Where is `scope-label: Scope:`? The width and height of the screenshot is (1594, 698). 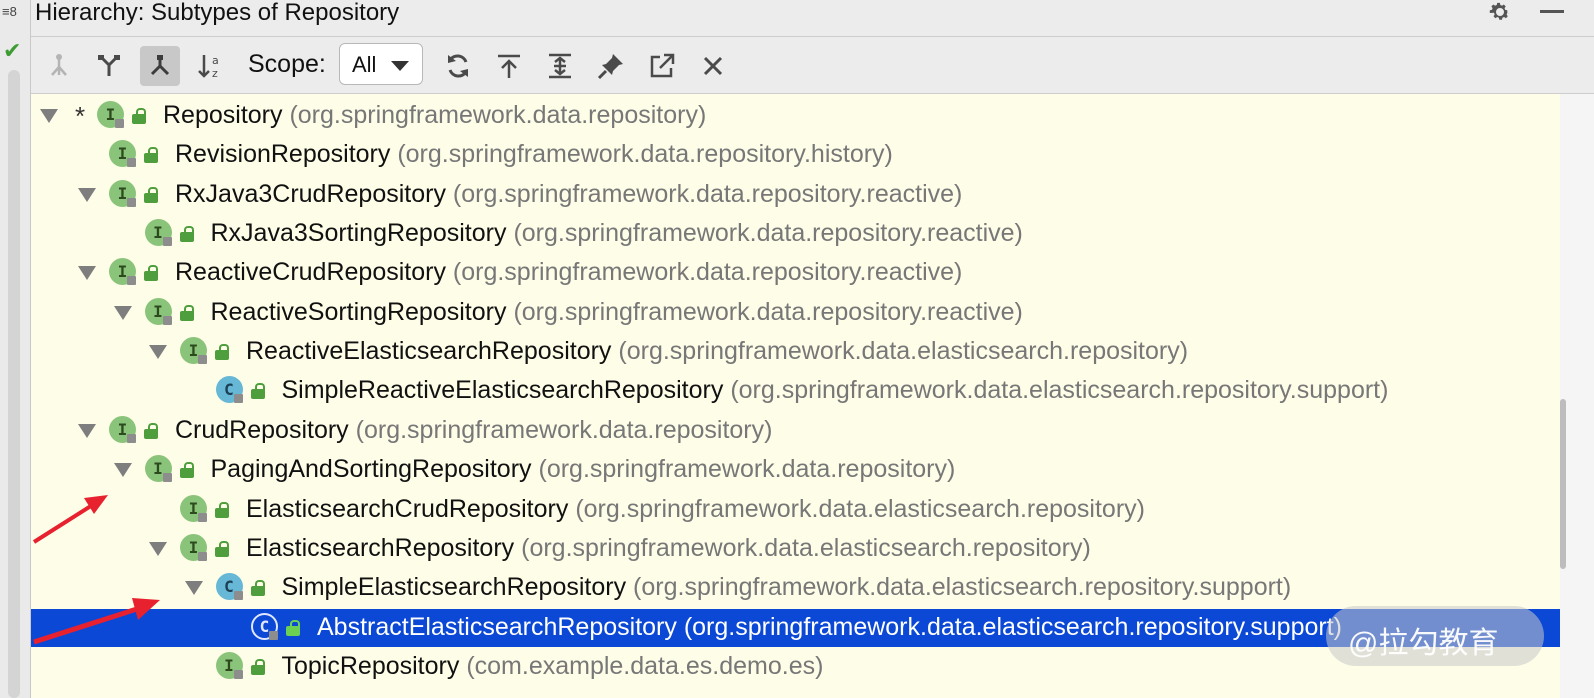 scope-label: Scope: is located at coordinates (287, 64).